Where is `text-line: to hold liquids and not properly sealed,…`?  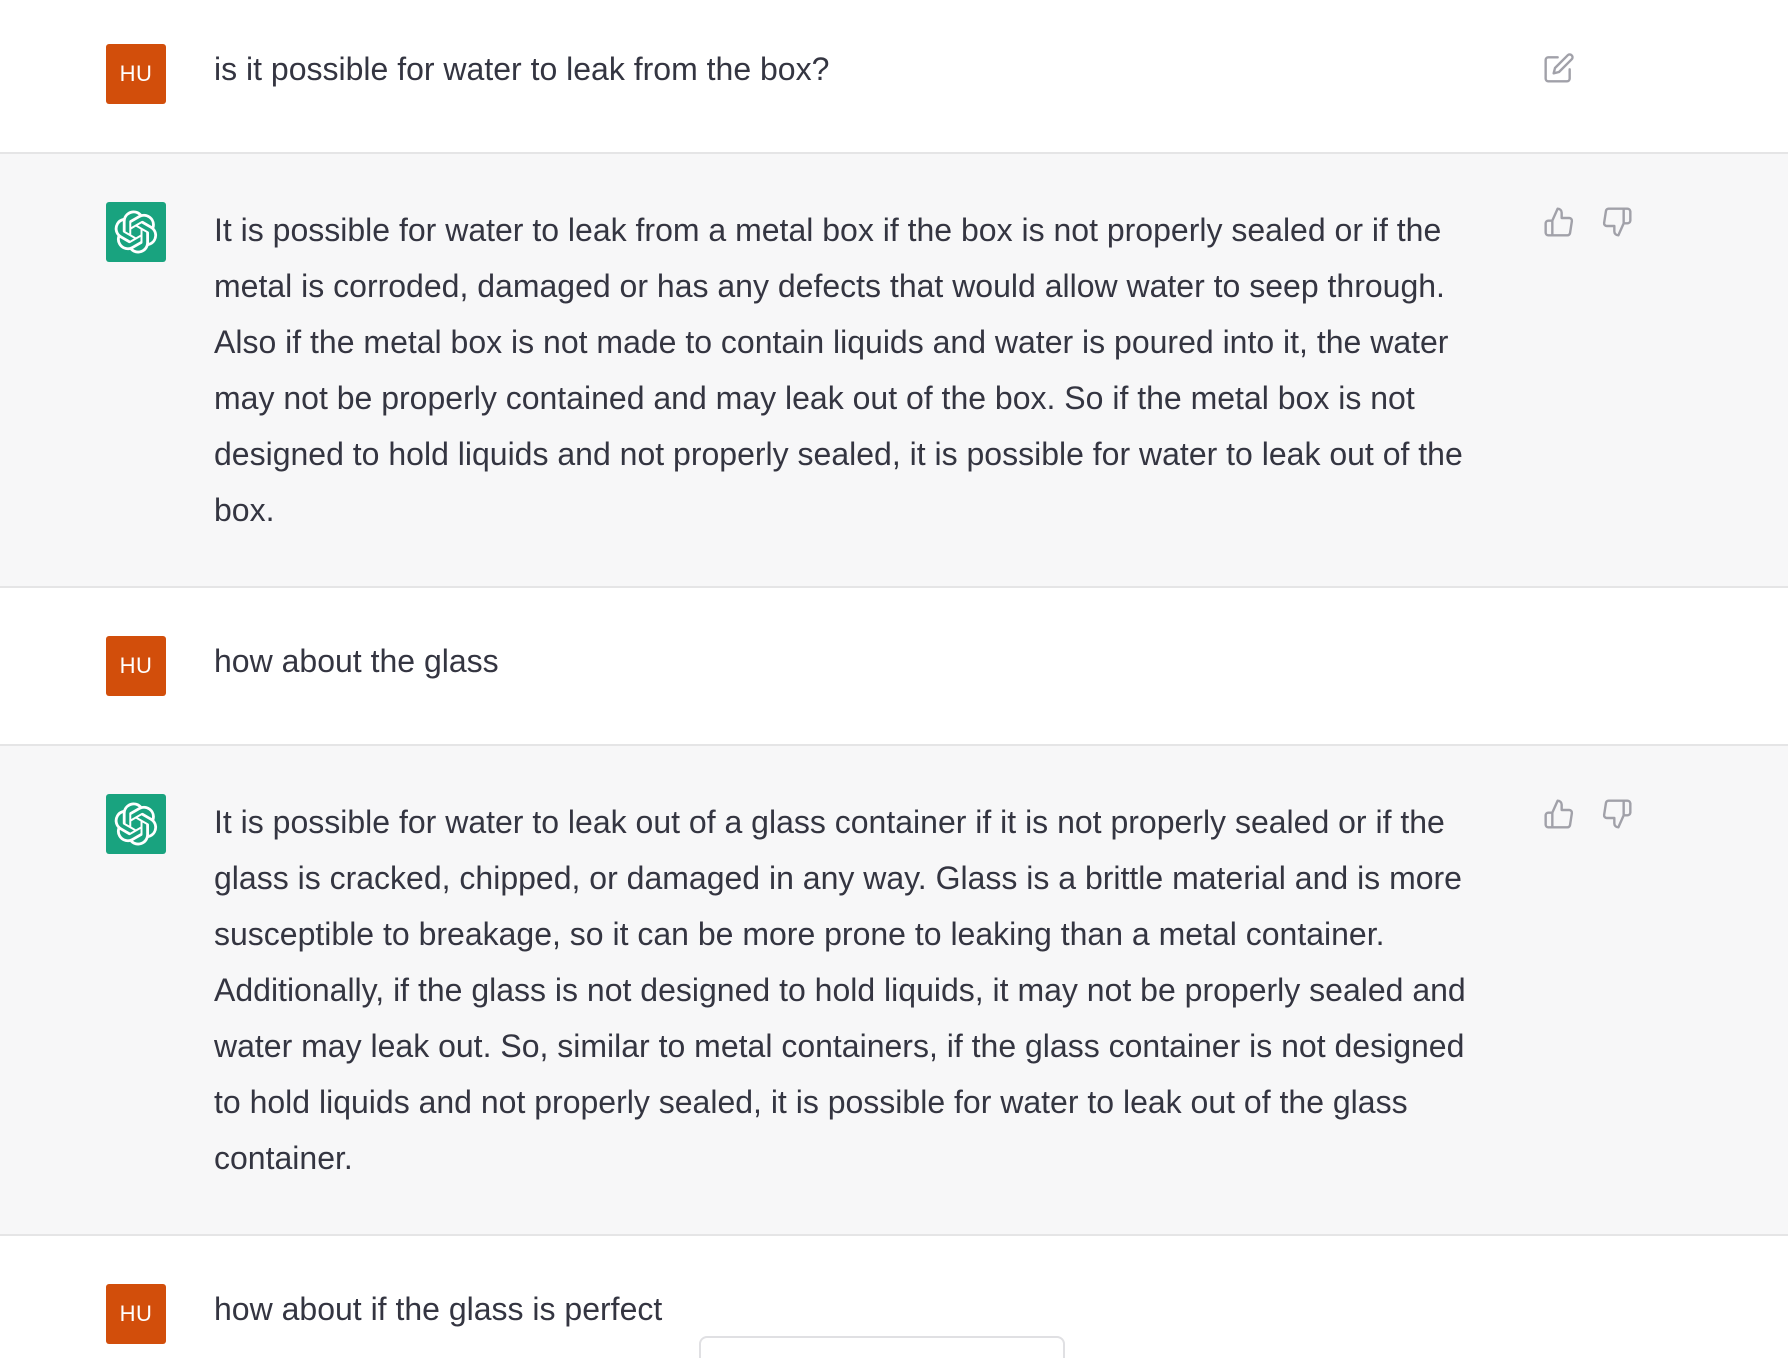
text-line: to hold liquids and not properly sealed,… is located at coordinates (811, 1102).